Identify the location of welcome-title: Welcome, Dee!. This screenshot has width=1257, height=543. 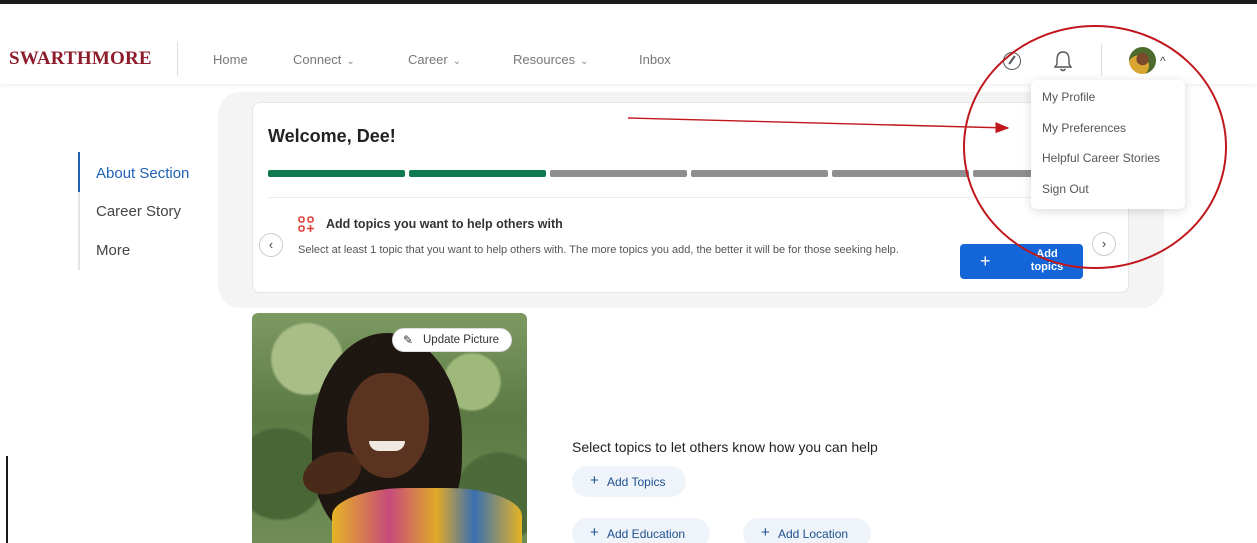
(332, 136).